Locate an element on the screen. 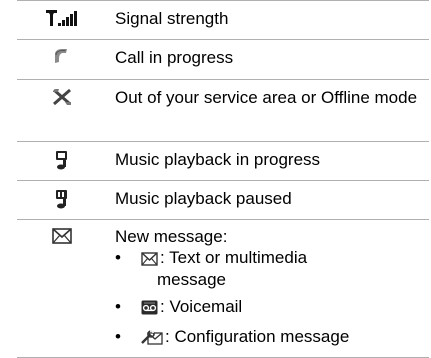 Image resolution: width=431 pixels, height=358 pixels. voicemail-icon is located at coordinates (149, 309).